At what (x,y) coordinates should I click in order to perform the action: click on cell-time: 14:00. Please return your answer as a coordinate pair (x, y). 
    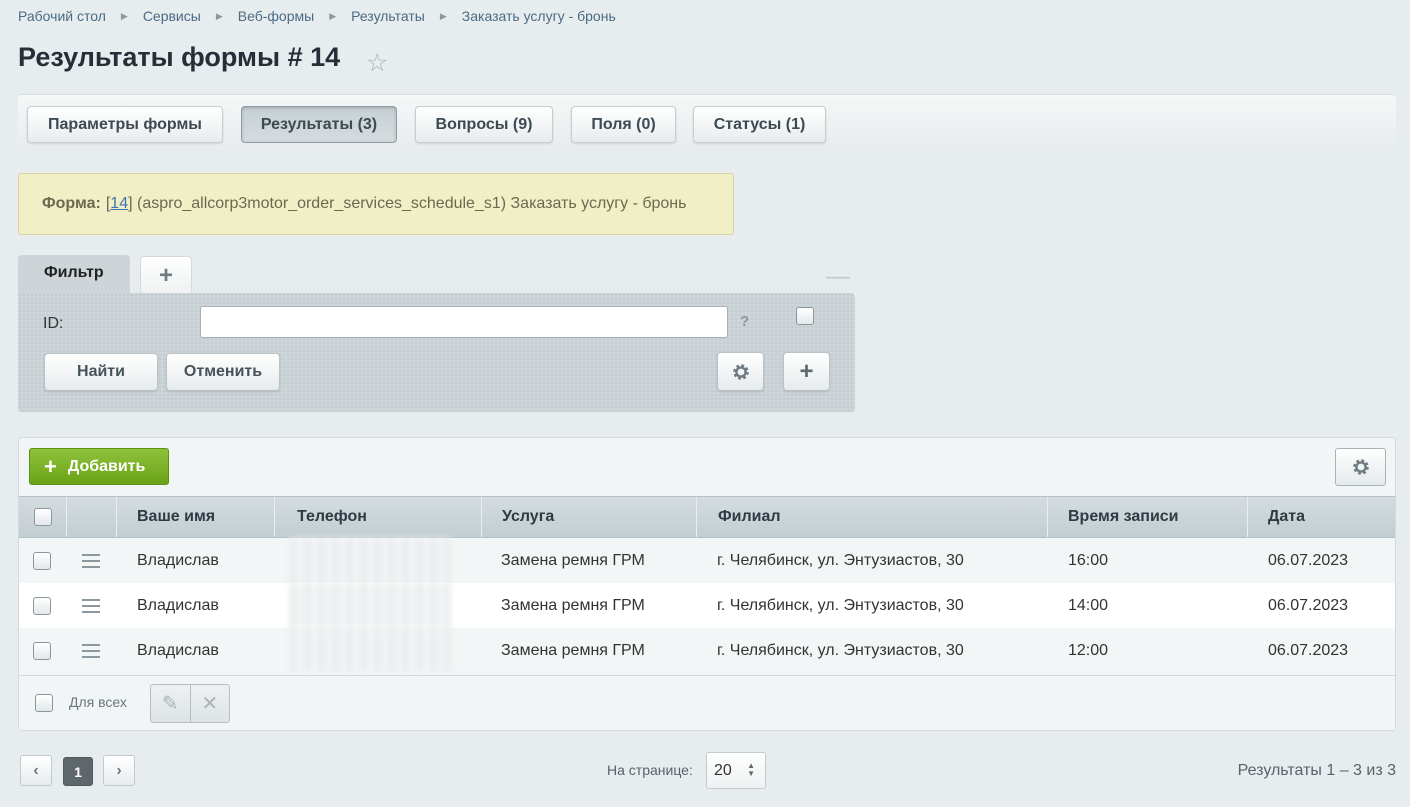
    Looking at the image, I should click on (1088, 605).